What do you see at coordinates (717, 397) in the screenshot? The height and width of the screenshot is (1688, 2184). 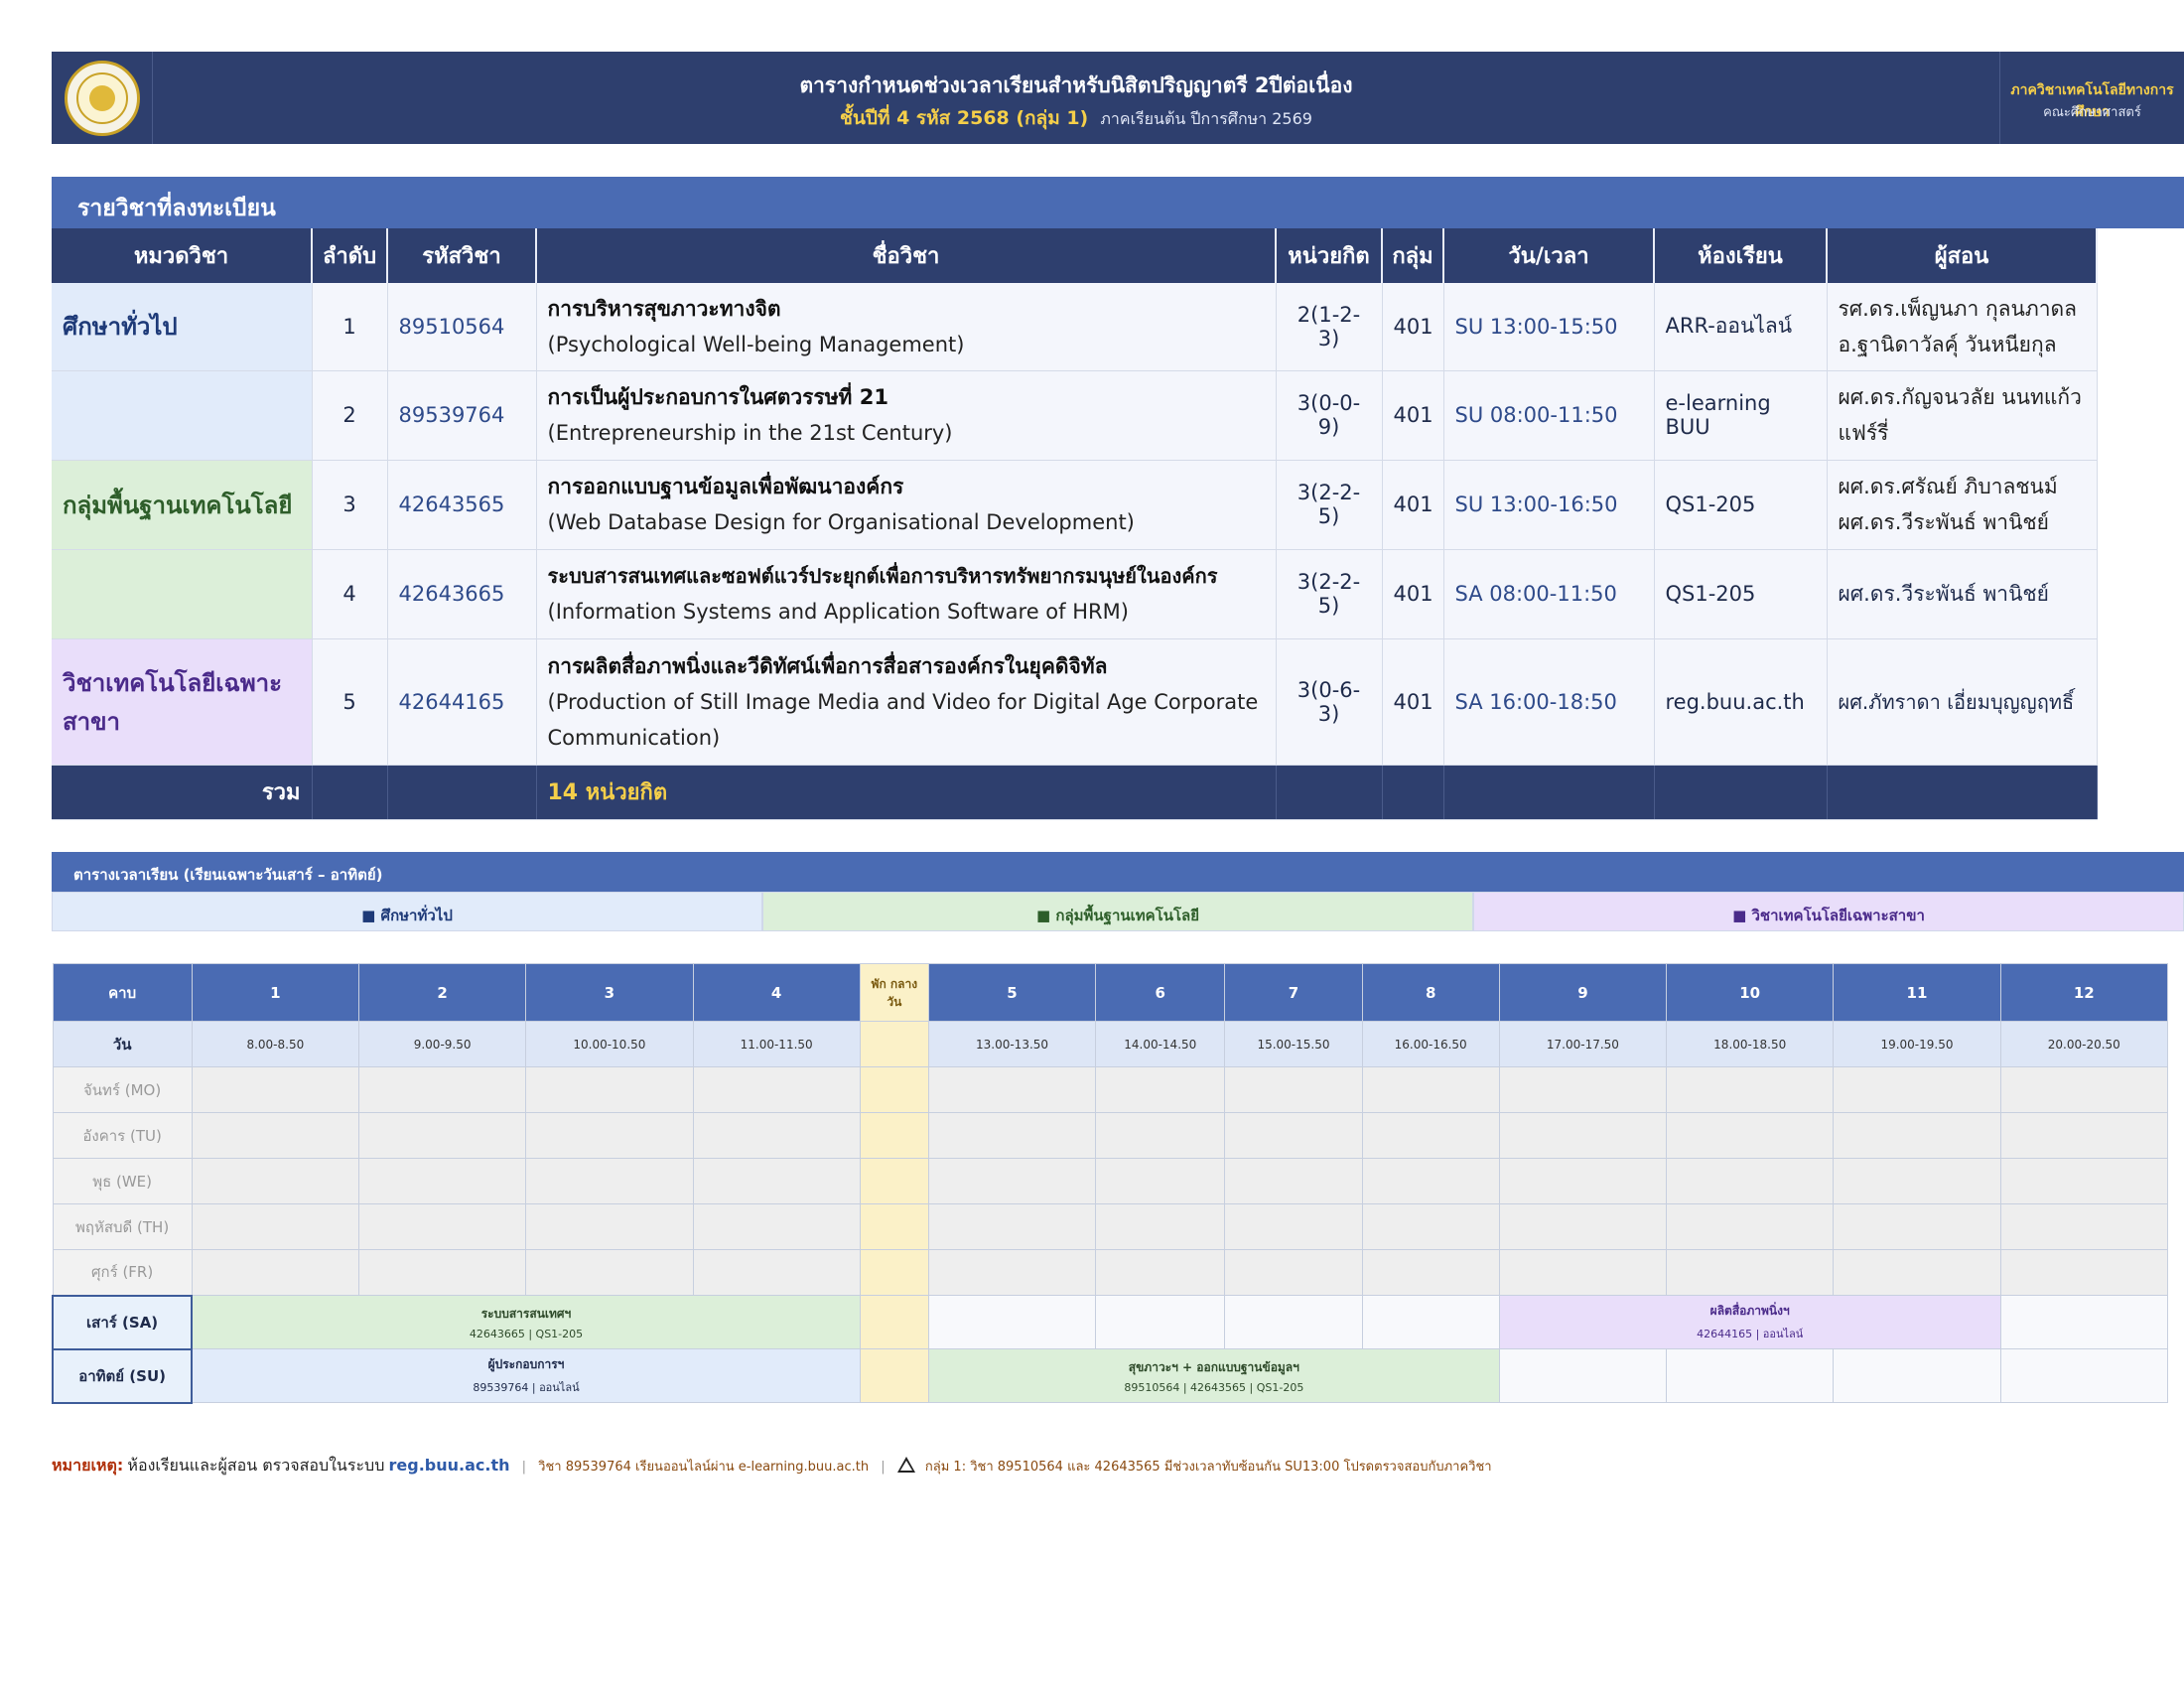 I see `course-name-th: การเป็นผู้ประกอบการในศตวรรษที่ 21` at bounding box center [717, 397].